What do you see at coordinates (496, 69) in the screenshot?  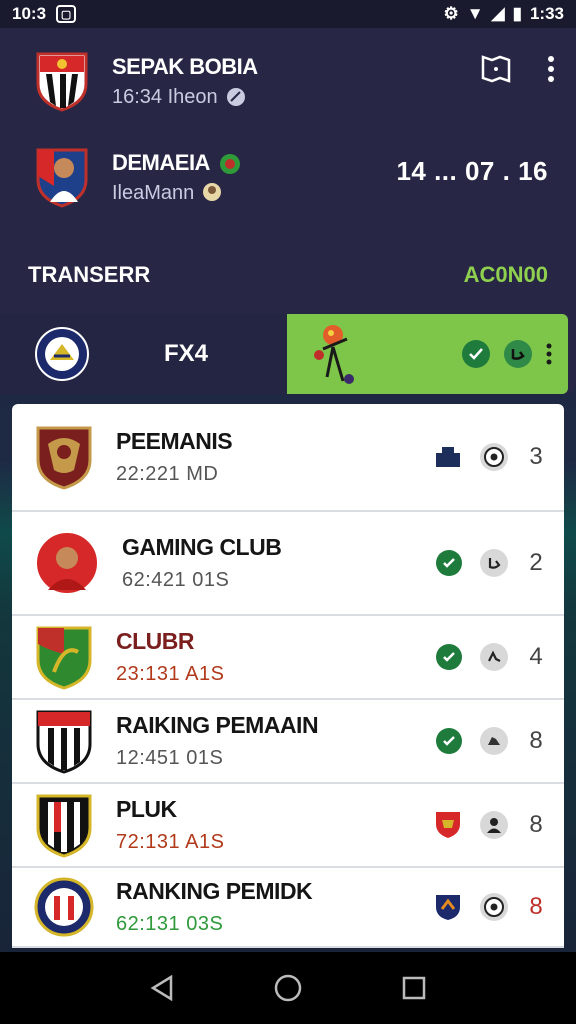 I see `map-icon` at bounding box center [496, 69].